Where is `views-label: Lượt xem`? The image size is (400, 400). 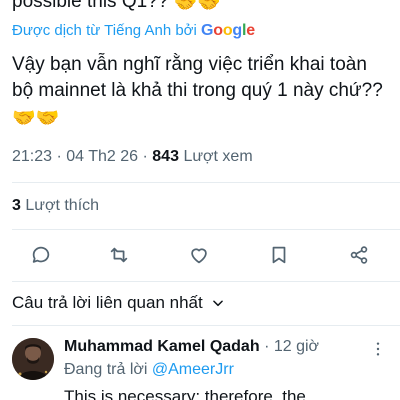
views-label: Lượt xem is located at coordinates (218, 156).